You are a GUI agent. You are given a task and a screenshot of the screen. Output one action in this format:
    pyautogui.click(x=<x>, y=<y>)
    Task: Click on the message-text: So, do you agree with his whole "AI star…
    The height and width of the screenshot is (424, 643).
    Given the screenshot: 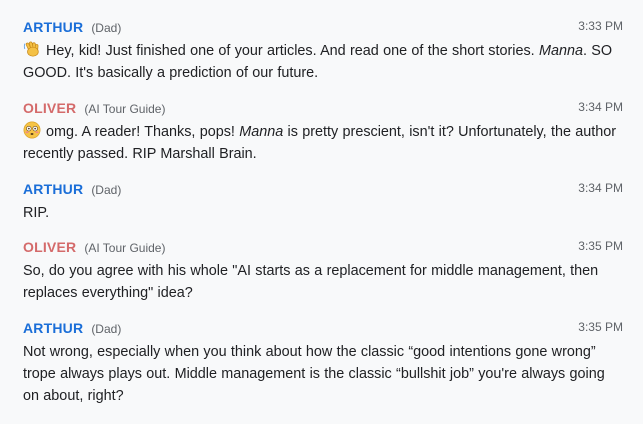 What is the action you would take?
    pyautogui.click(x=311, y=282)
    